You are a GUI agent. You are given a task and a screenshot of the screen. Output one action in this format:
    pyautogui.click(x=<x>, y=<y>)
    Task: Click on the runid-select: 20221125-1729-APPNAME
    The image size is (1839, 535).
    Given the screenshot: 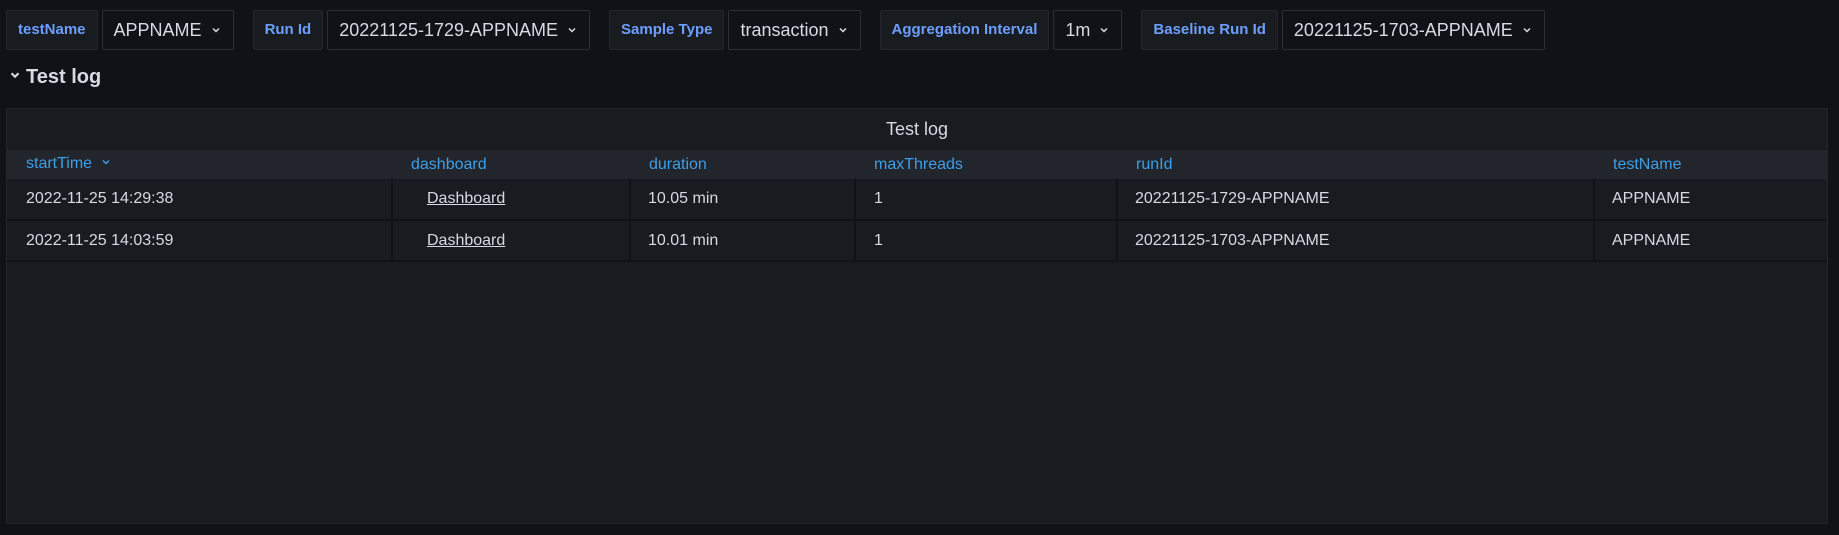 What is the action you would take?
    pyautogui.click(x=459, y=30)
    